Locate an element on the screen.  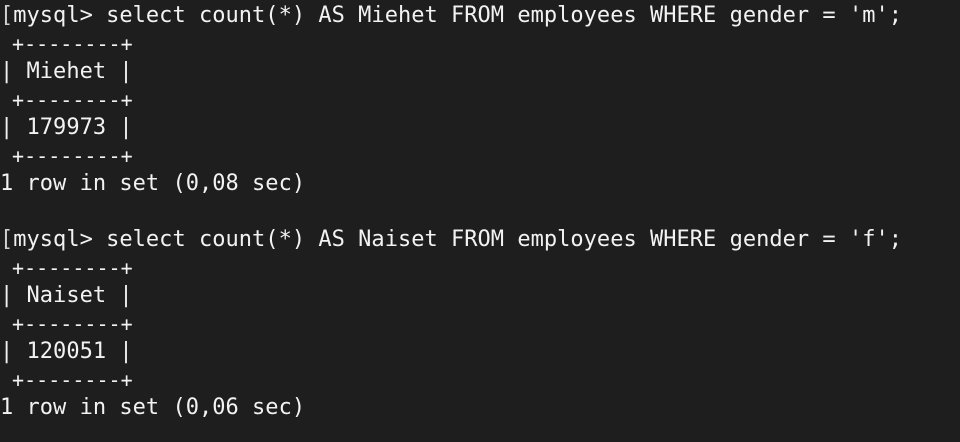
table-row-naiset-value: | 120051 | is located at coordinates (66, 351).